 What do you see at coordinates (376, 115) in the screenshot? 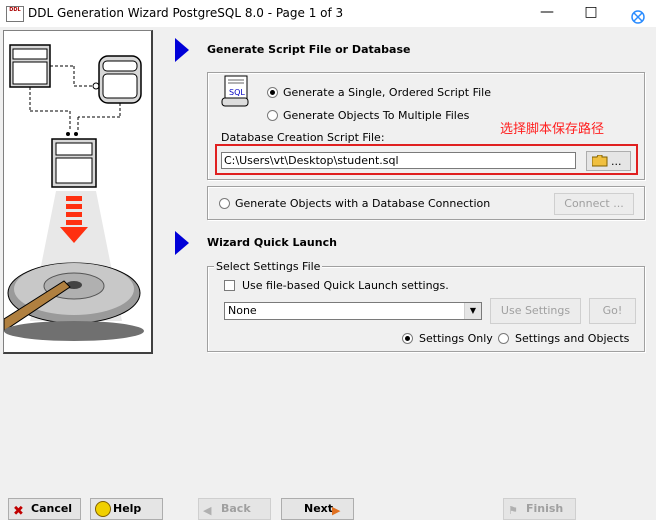
I see `radio-multiple-files-label: Generate Objects To Multiple Files` at bounding box center [376, 115].